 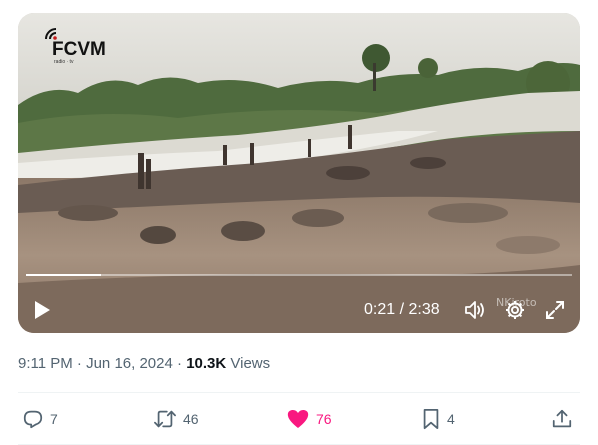 I want to click on retweet-button: 46, so click(x=176, y=419).